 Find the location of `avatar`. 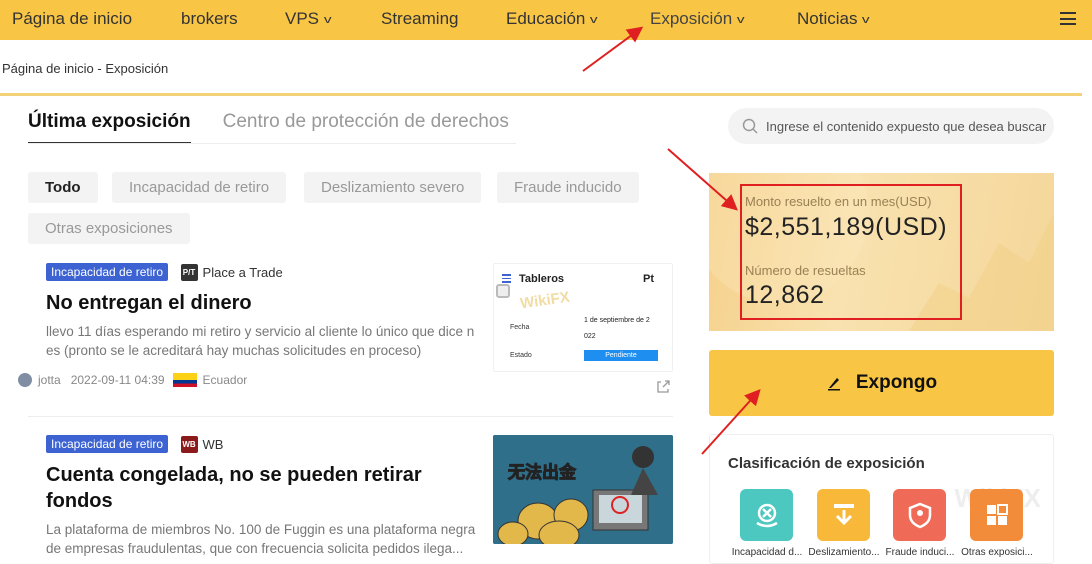

avatar is located at coordinates (25, 380).